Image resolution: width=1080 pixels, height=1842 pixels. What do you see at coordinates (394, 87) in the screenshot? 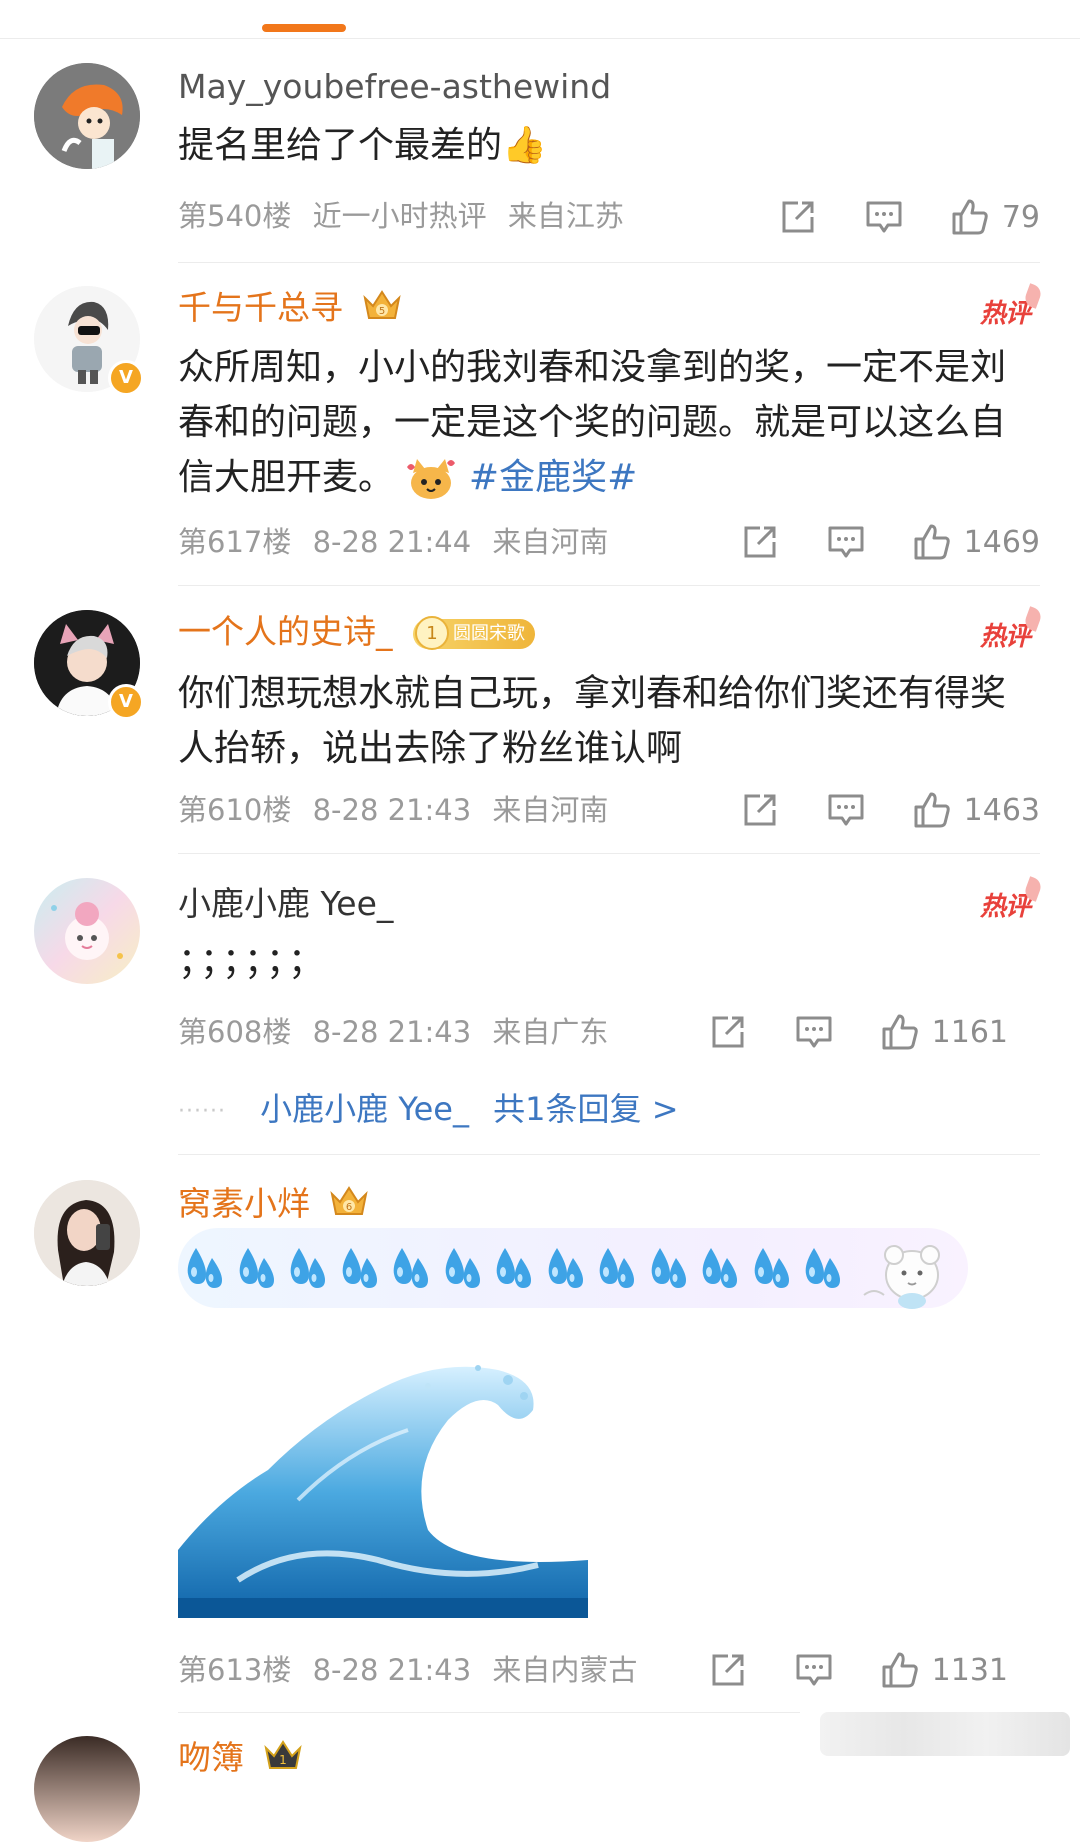
I see `username: May_youbefree-asthewind` at bounding box center [394, 87].